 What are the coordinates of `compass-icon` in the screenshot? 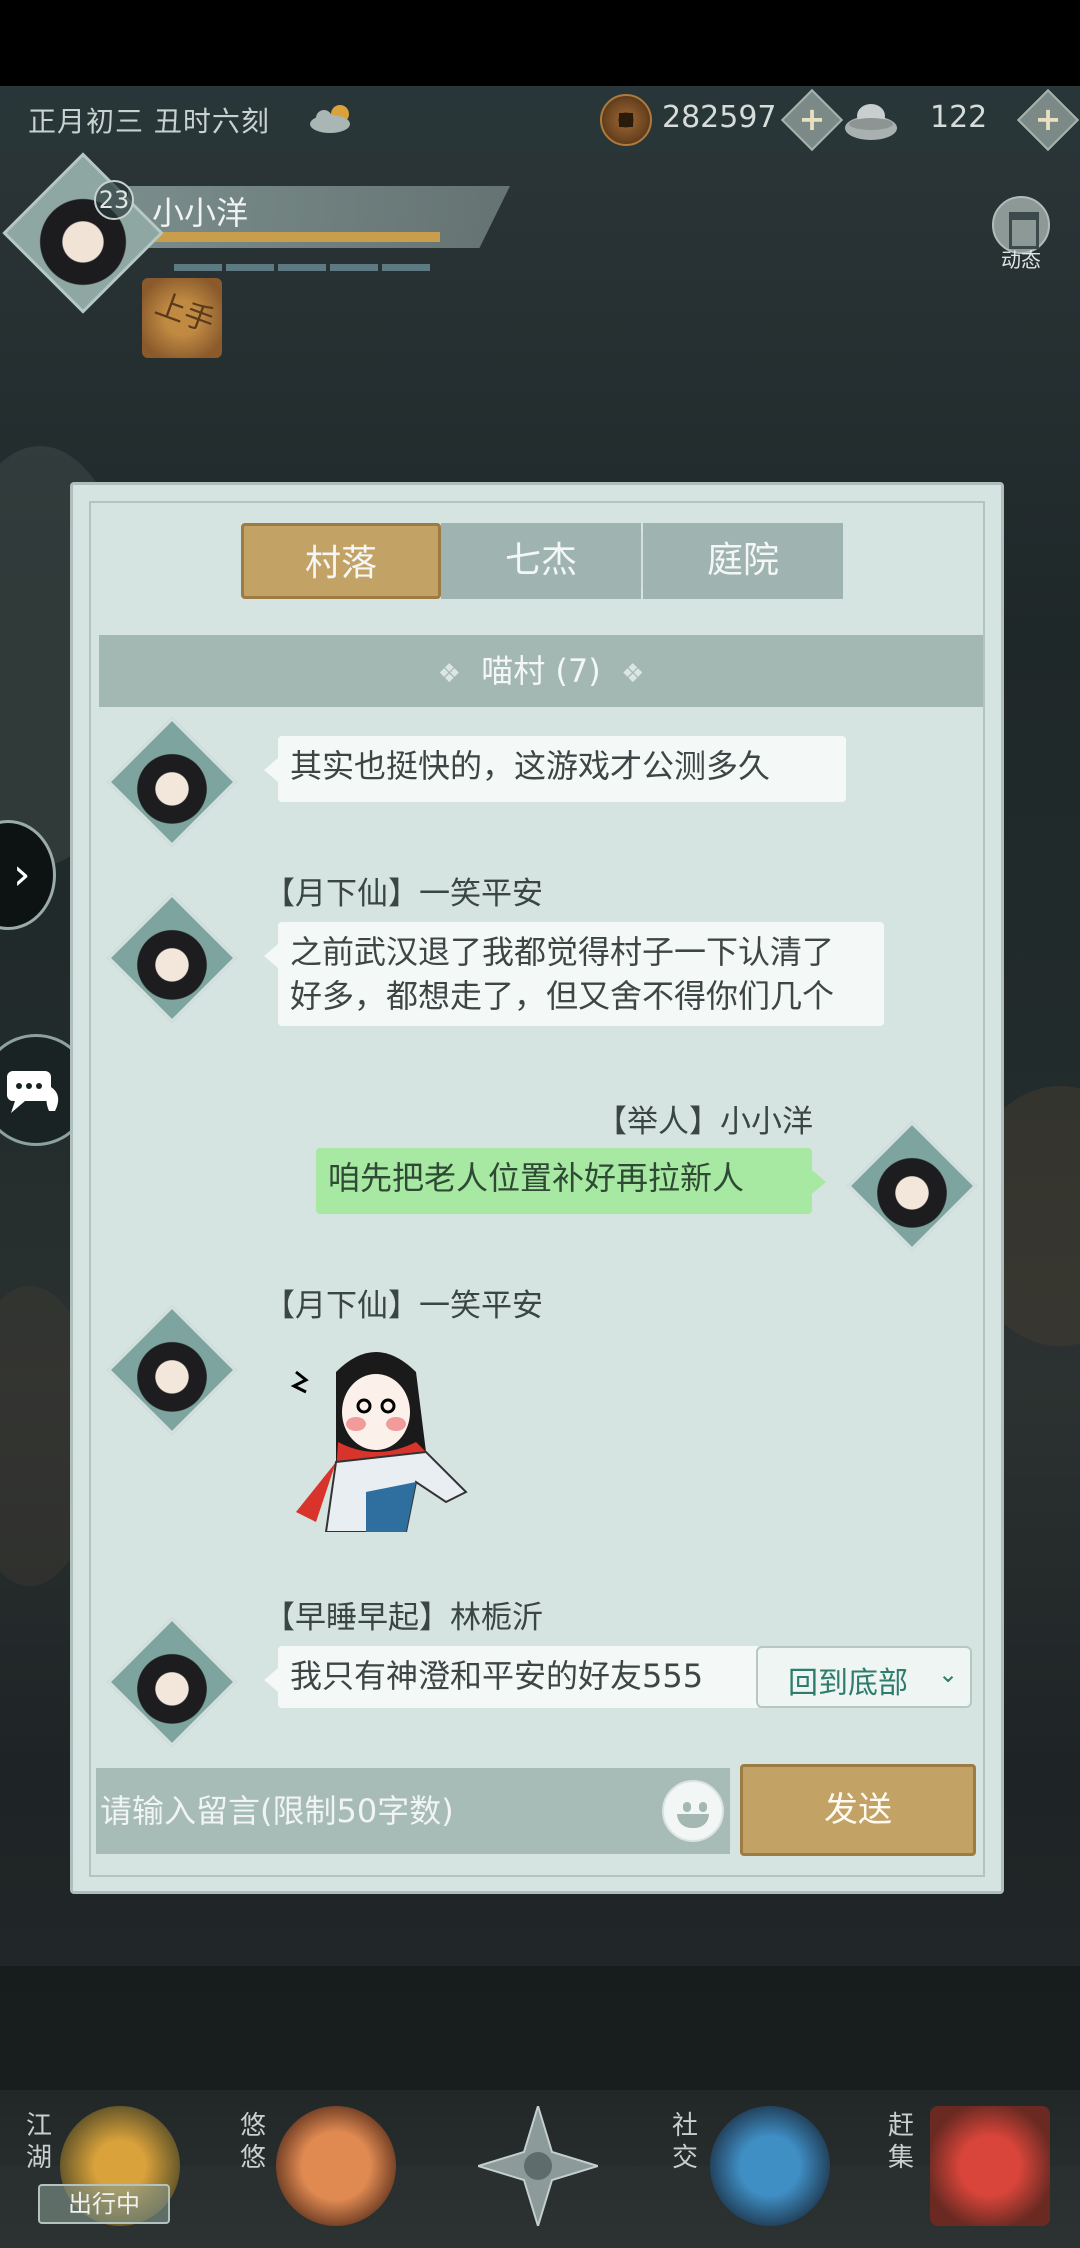 It's located at (538, 2166).